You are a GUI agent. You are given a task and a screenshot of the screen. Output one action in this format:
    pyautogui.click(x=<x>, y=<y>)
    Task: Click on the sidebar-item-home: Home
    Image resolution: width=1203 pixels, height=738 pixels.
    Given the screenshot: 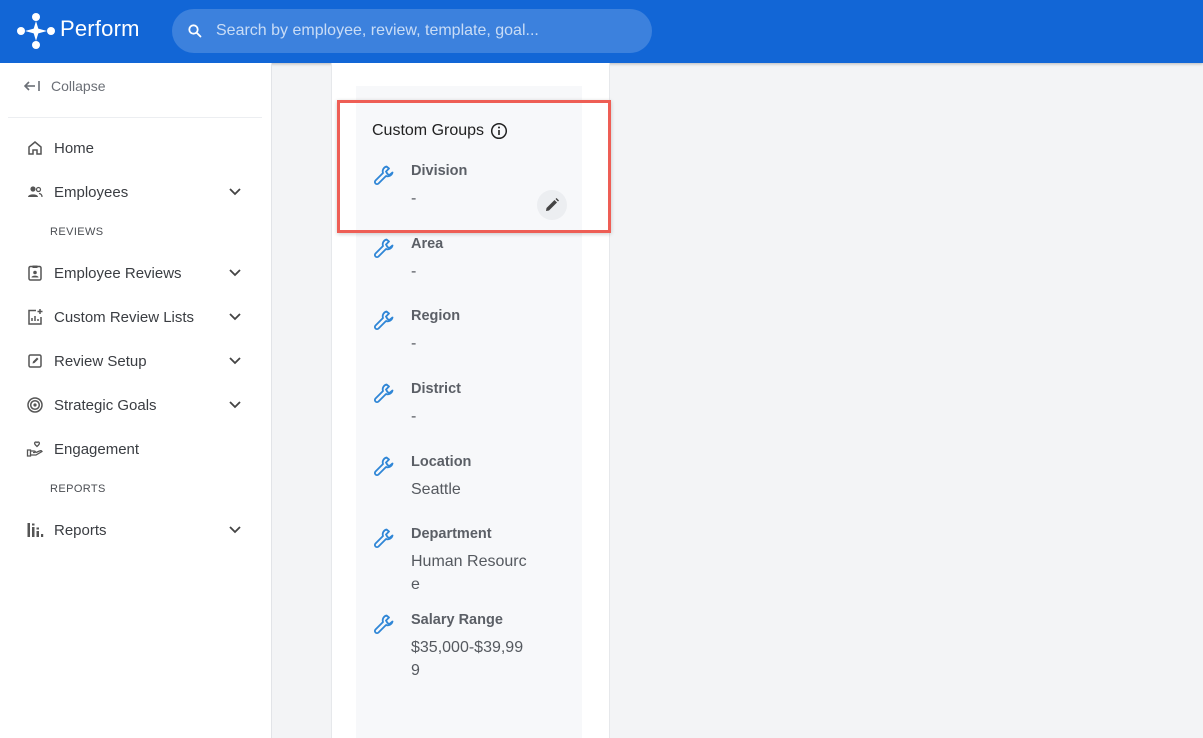 What is the action you would take?
    pyautogui.click(x=136, y=148)
    